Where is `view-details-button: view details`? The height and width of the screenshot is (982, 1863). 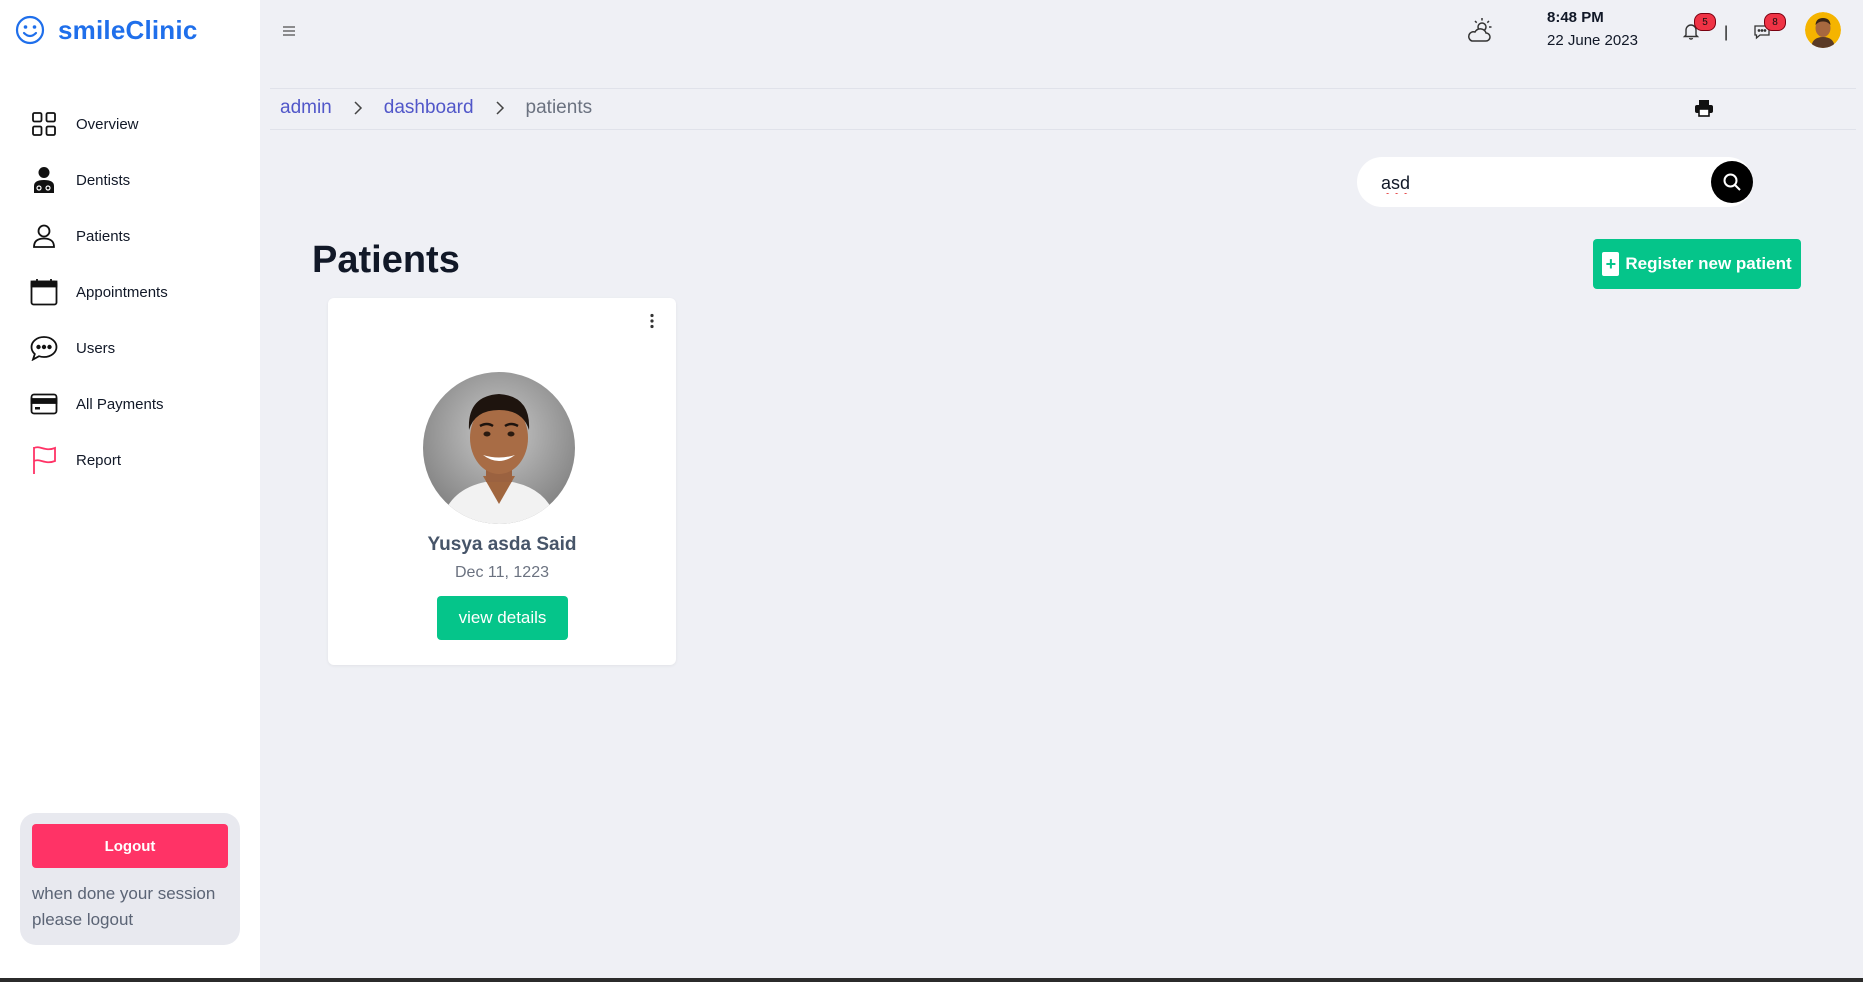
view-details-button: view details is located at coordinates (502, 618).